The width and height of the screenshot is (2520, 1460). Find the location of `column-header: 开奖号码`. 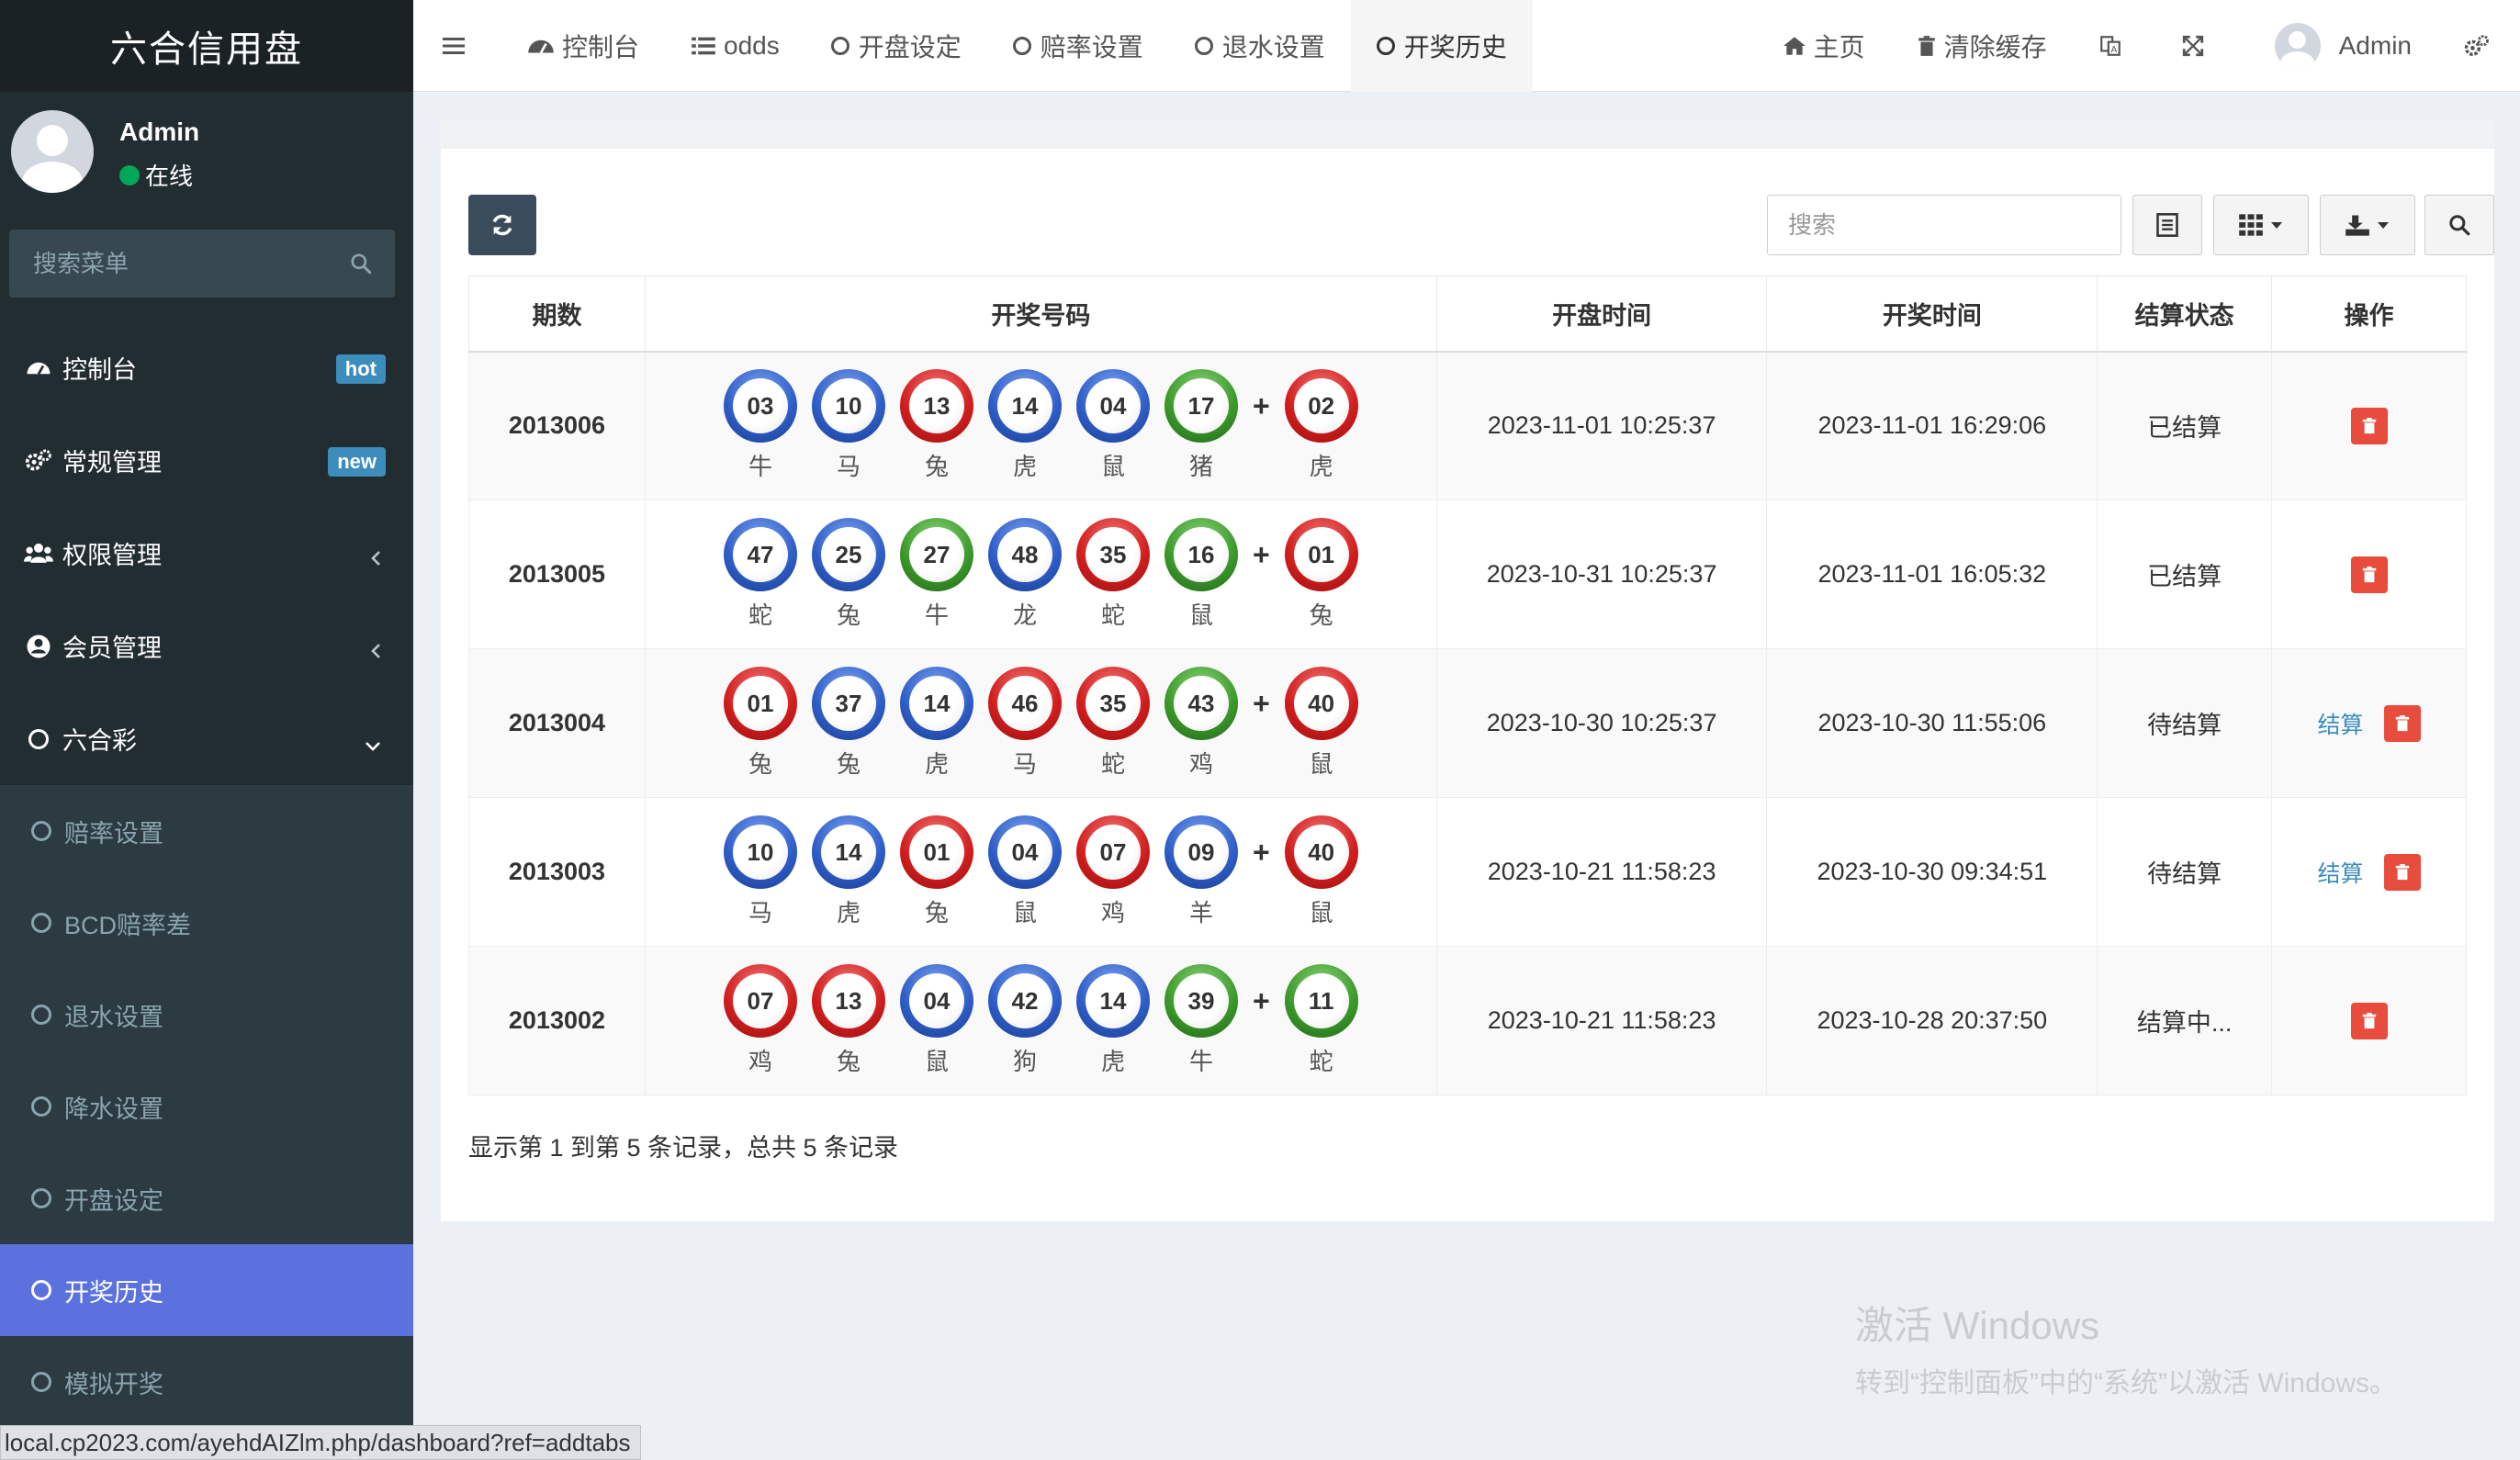

column-header: 开奖号码 is located at coordinates (1040, 314).